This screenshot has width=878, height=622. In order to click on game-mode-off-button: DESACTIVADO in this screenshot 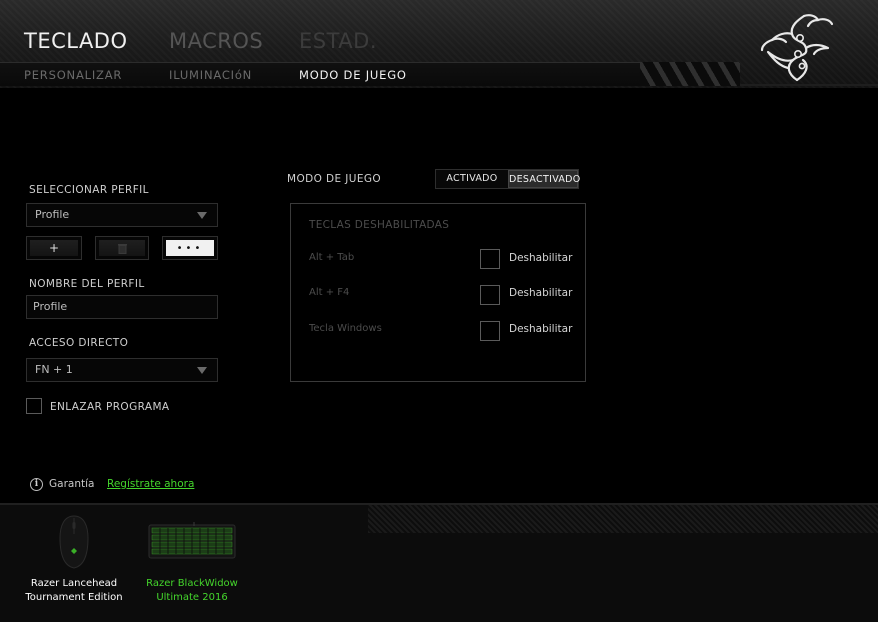, I will do `click(544, 179)`.